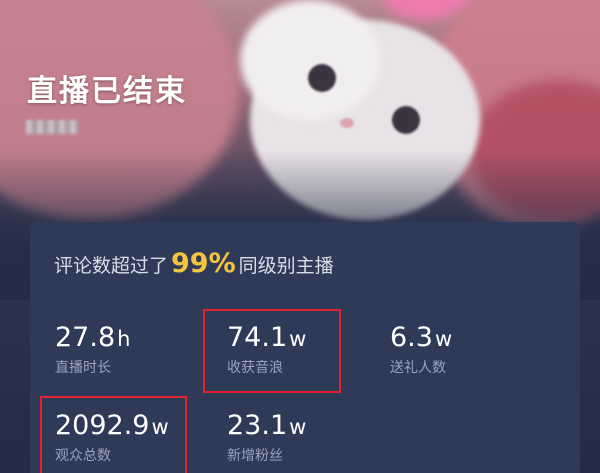 The height and width of the screenshot is (473, 600). What do you see at coordinates (107, 91) in the screenshot?
I see `page-title: 直播已结束` at bounding box center [107, 91].